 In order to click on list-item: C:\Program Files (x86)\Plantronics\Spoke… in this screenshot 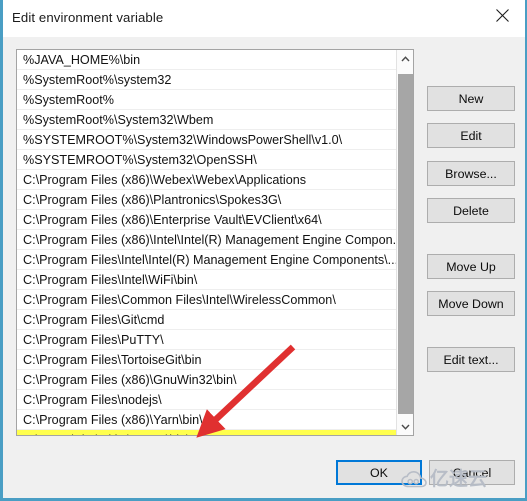, I will do `click(206, 200)`.